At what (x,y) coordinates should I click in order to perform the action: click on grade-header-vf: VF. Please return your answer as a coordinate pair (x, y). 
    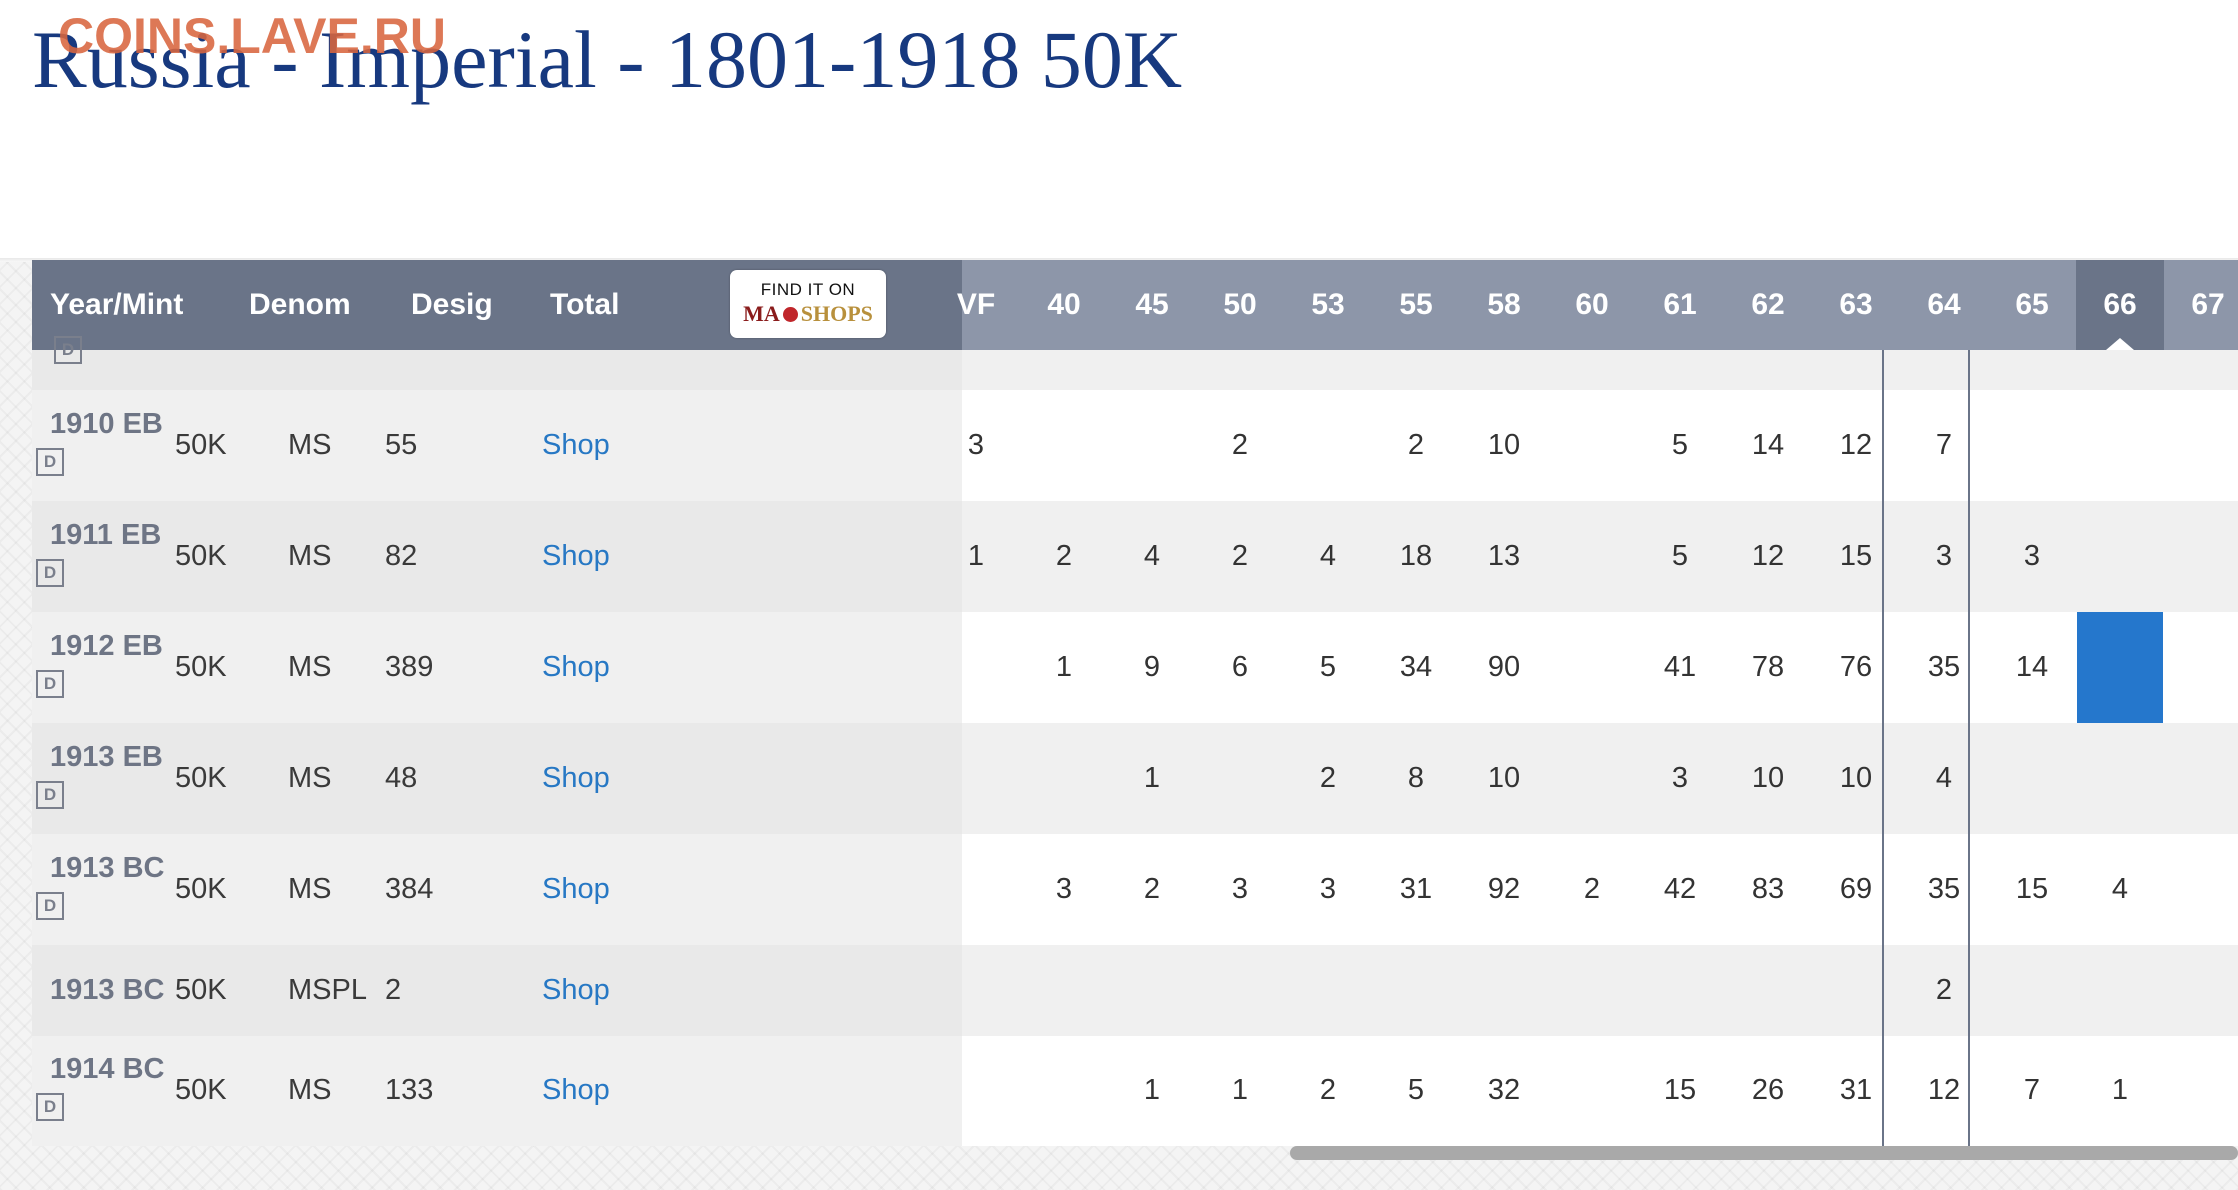
    Looking at the image, I should click on (976, 305).